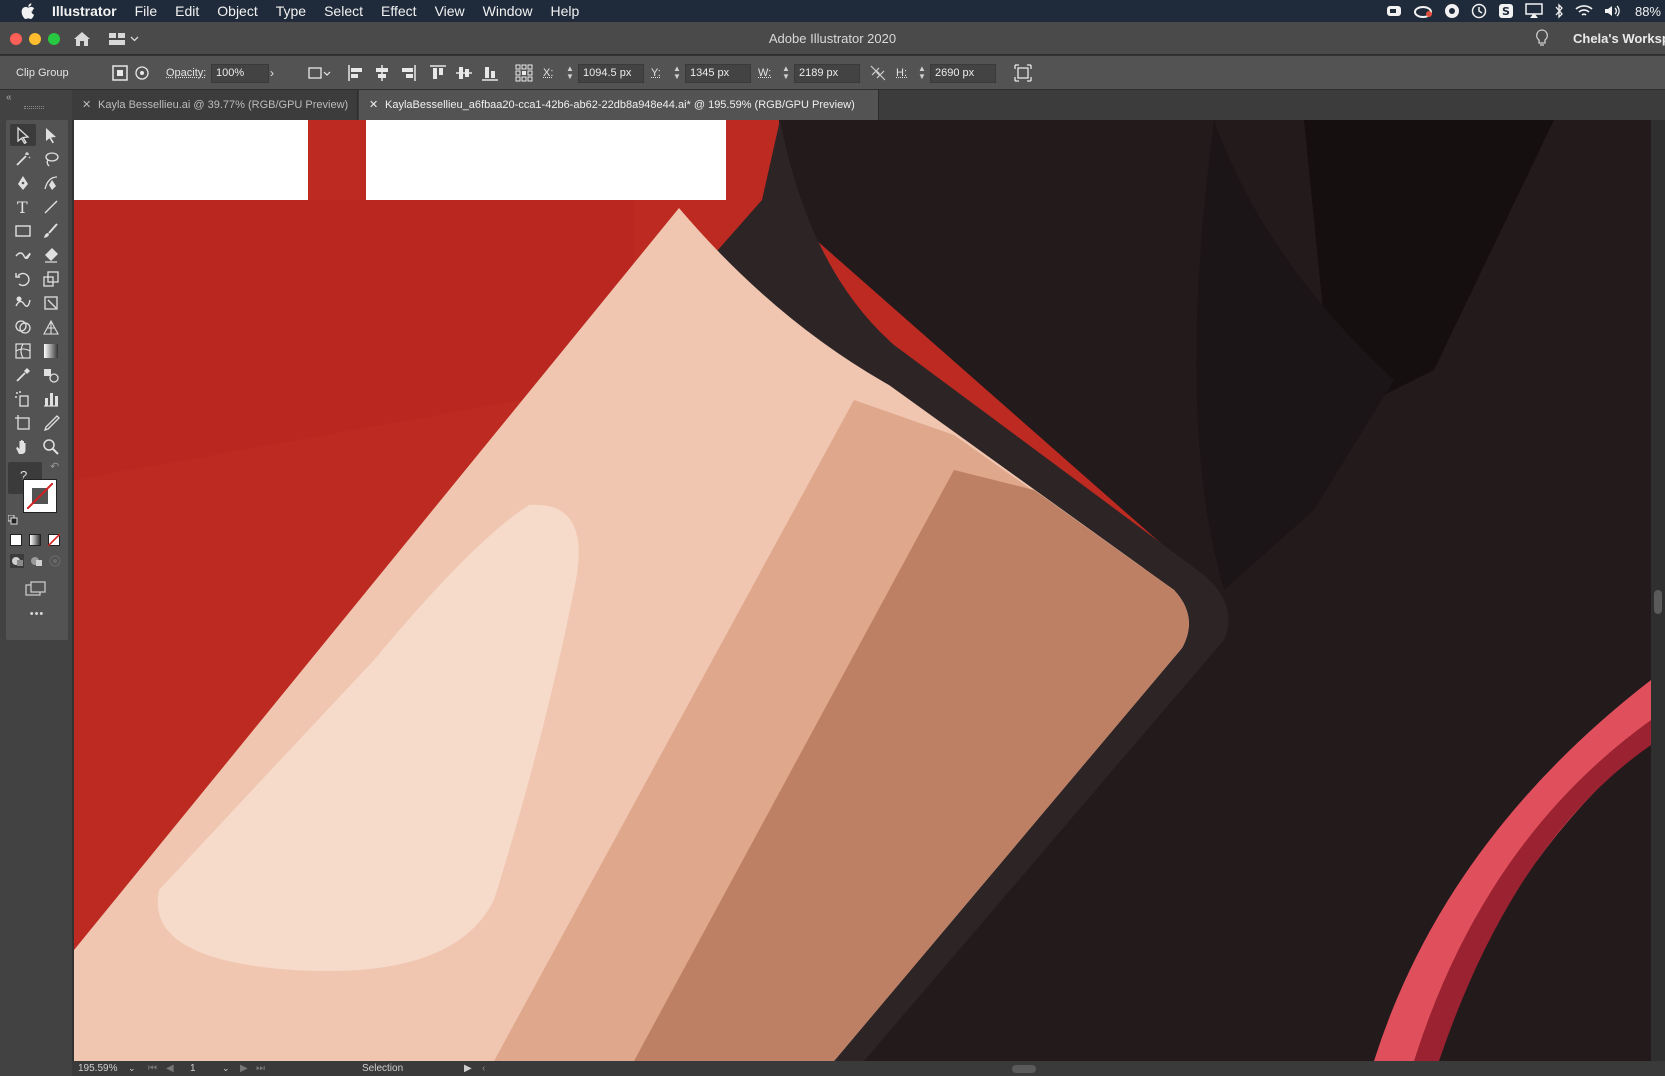  I want to click on first-artboard-icon: ⏮, so click(152, 1068).